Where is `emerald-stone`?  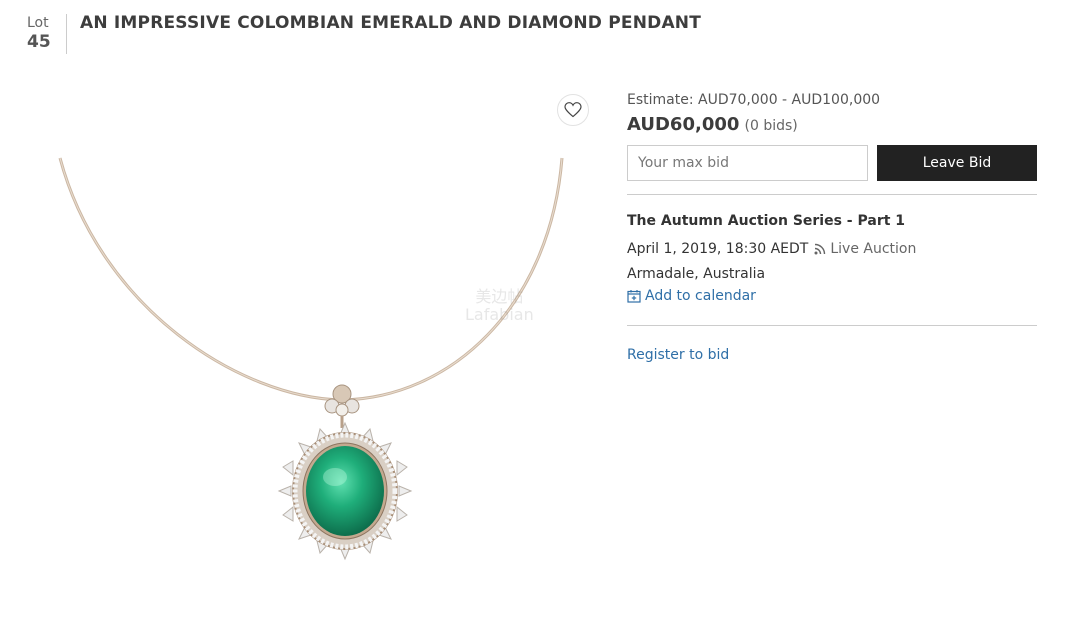
emerald-stone is located at coordinates (345, 491).